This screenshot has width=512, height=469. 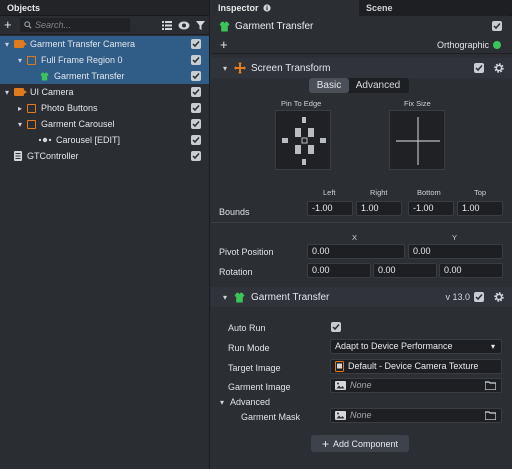 What do you see at coordinates (20, 108) in the screenshot?
I see `chevron-right-icon: ▸` at bounding box center [20, 108].